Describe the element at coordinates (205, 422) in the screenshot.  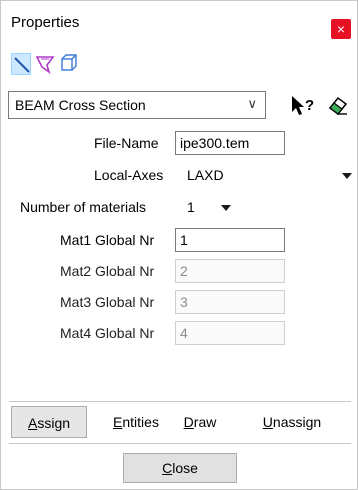
I see `draw-label: raw` at that location.